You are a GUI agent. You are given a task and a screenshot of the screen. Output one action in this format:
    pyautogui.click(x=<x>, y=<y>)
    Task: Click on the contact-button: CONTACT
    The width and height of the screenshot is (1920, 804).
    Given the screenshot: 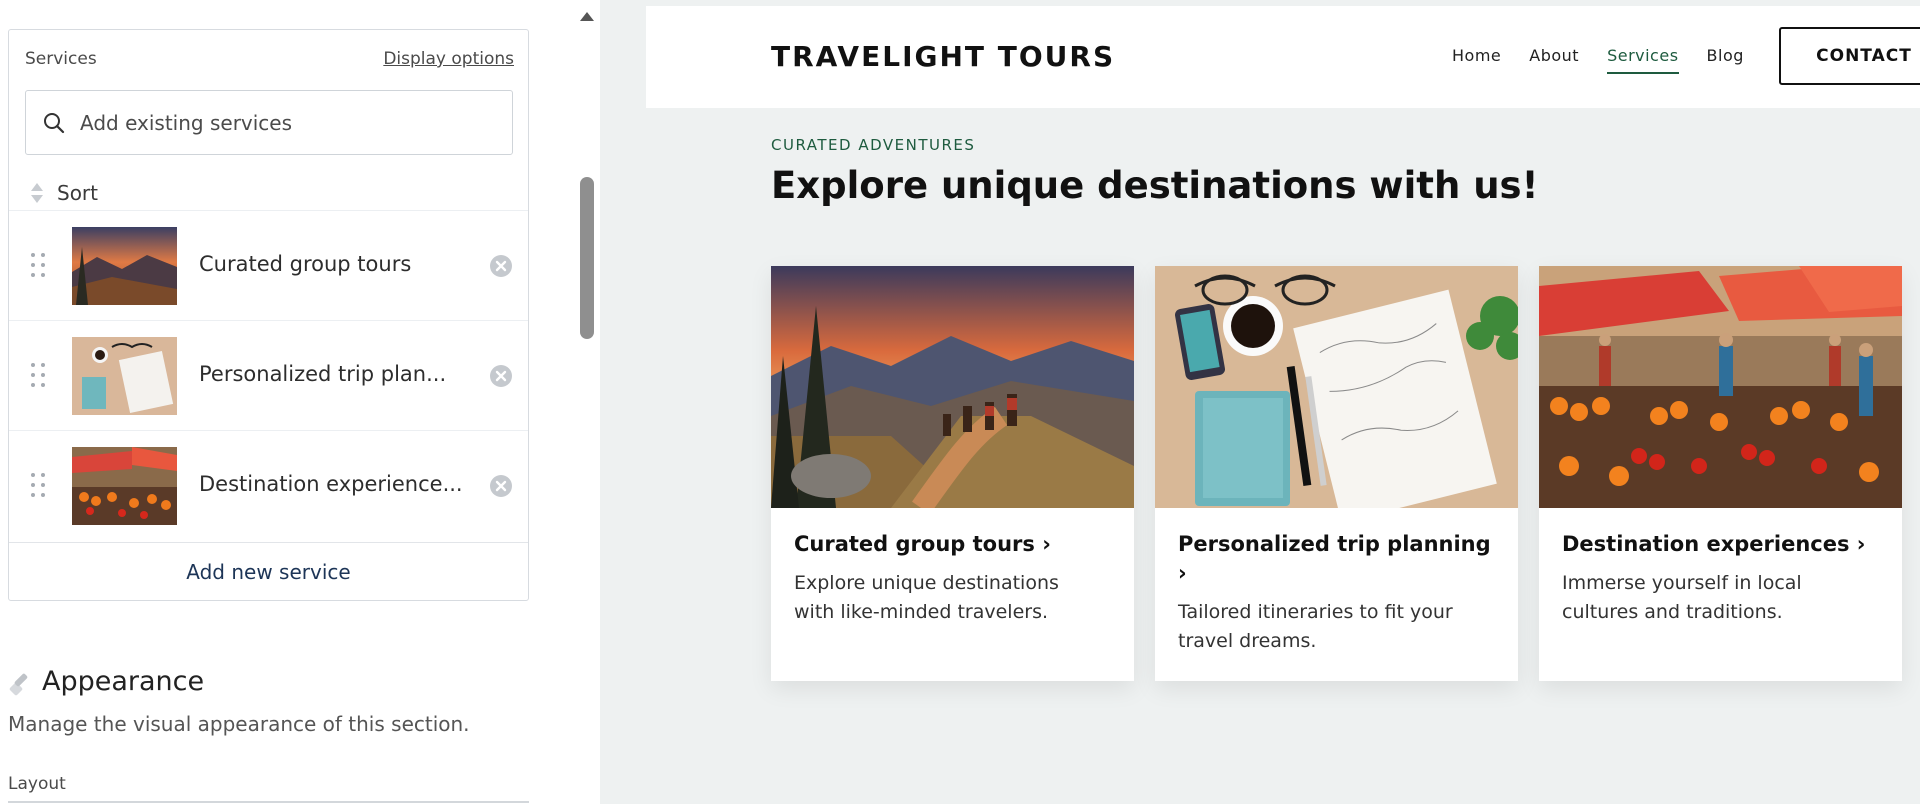 What is the action you would take?
    pyautogui.click(x=1849, y=56)
    